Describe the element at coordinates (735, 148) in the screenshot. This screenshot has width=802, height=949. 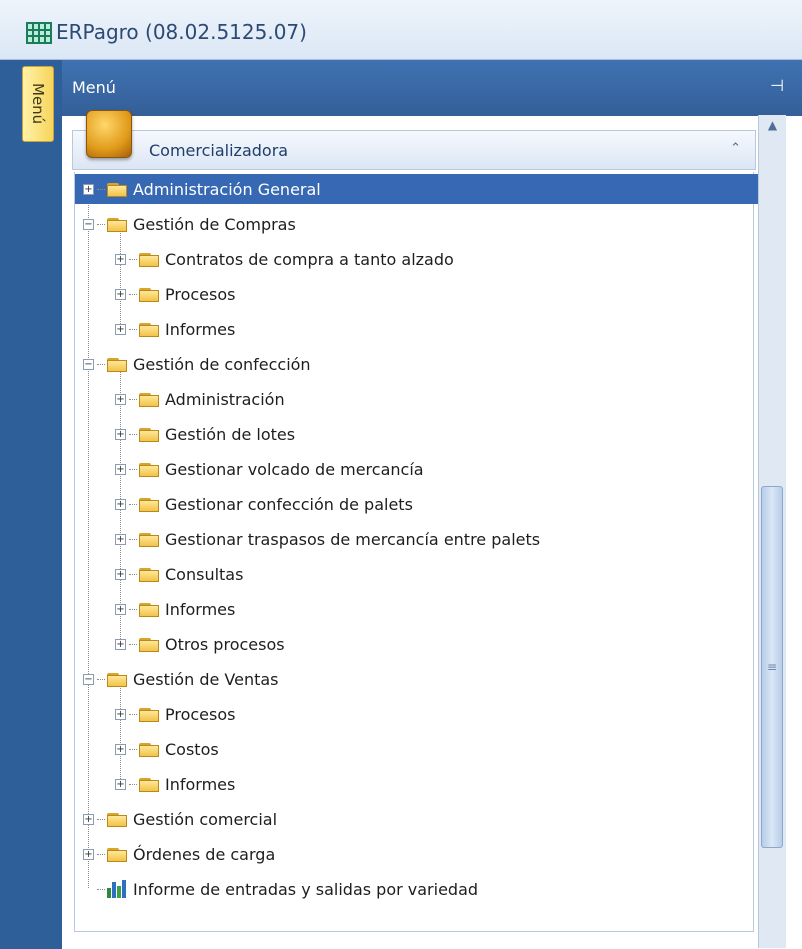
I see `double-chevron-up-icon: ⌃` at that location.